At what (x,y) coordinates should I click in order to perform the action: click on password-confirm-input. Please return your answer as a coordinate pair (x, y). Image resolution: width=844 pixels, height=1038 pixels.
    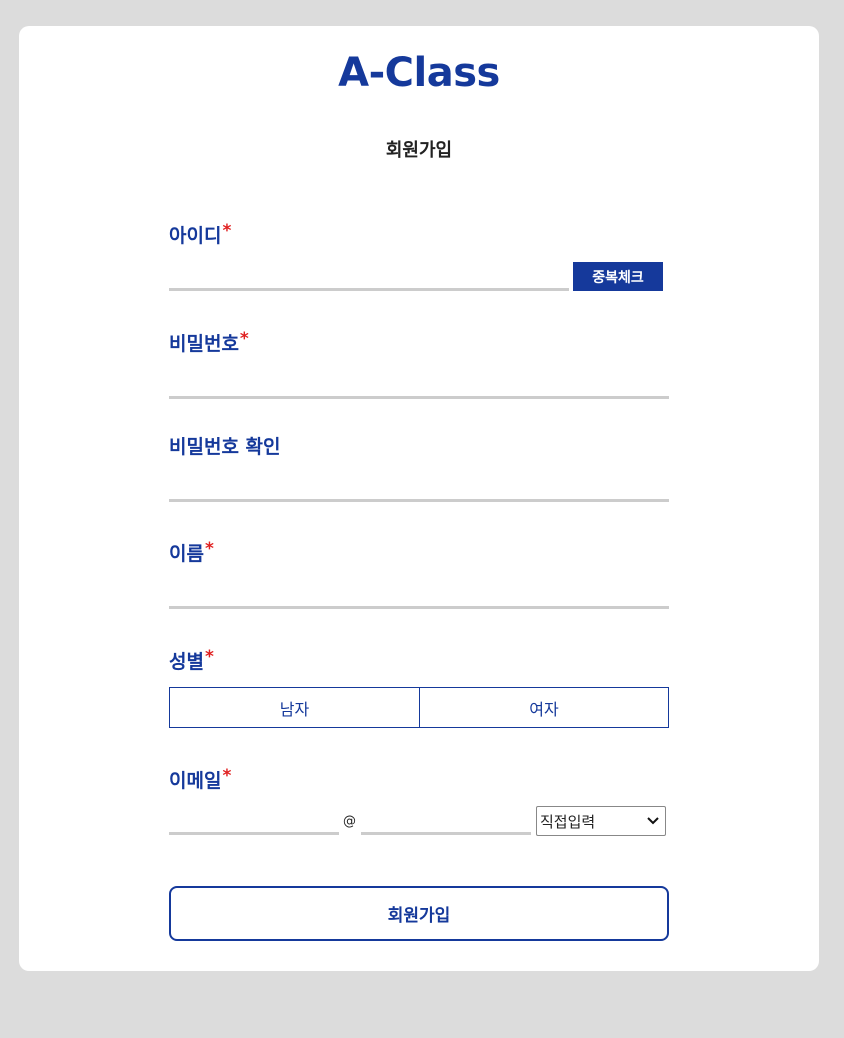
    Looking at the image, I should click on (419, 485).